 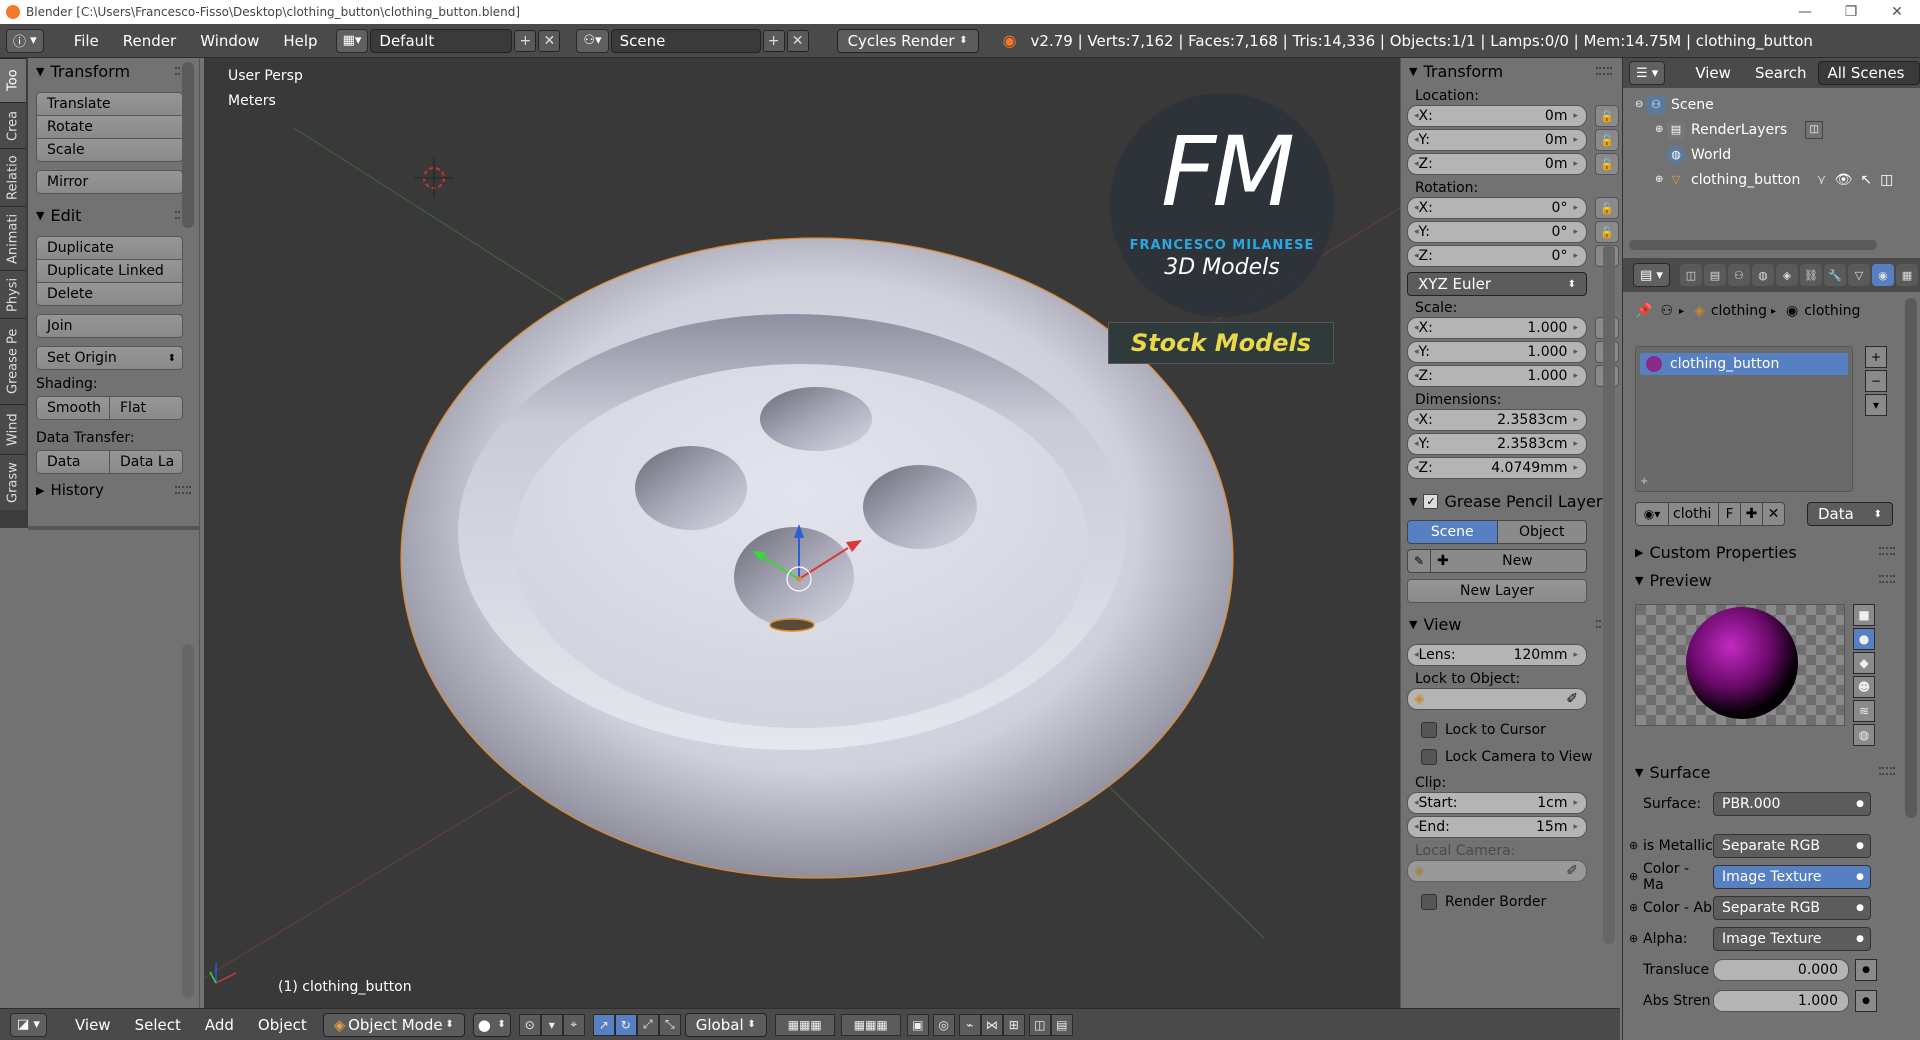 I want to click on modifier-icon: ⋎, so click(x=1821, y=180).